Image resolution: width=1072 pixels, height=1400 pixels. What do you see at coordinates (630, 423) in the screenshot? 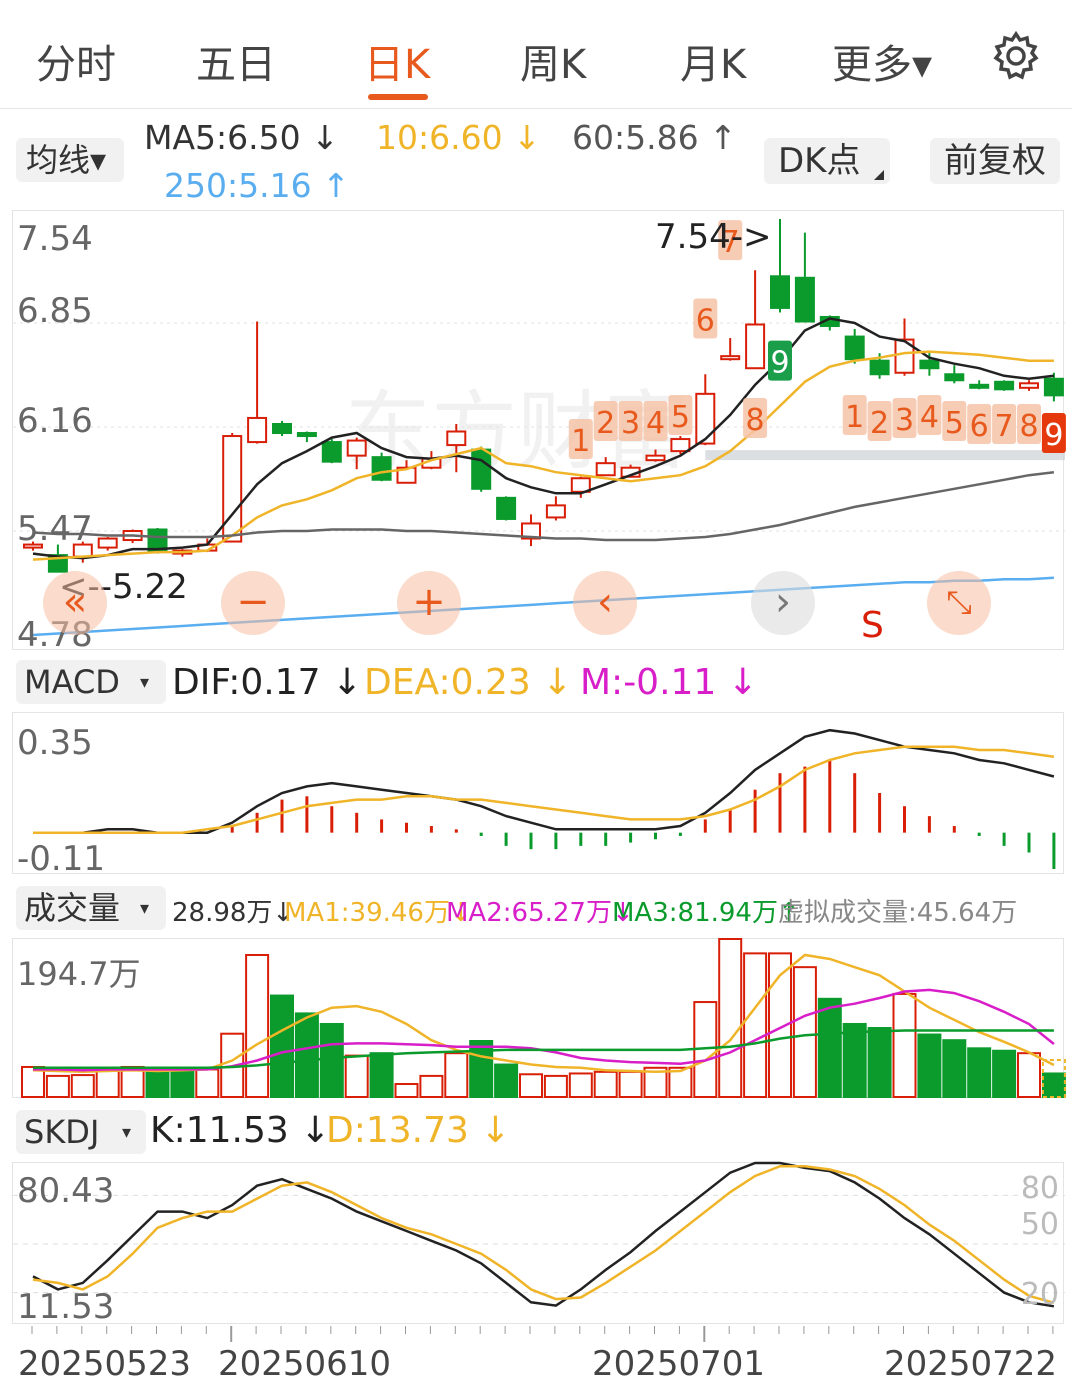
I see `td-setup-number: 3` at bounding box center [630, 423].